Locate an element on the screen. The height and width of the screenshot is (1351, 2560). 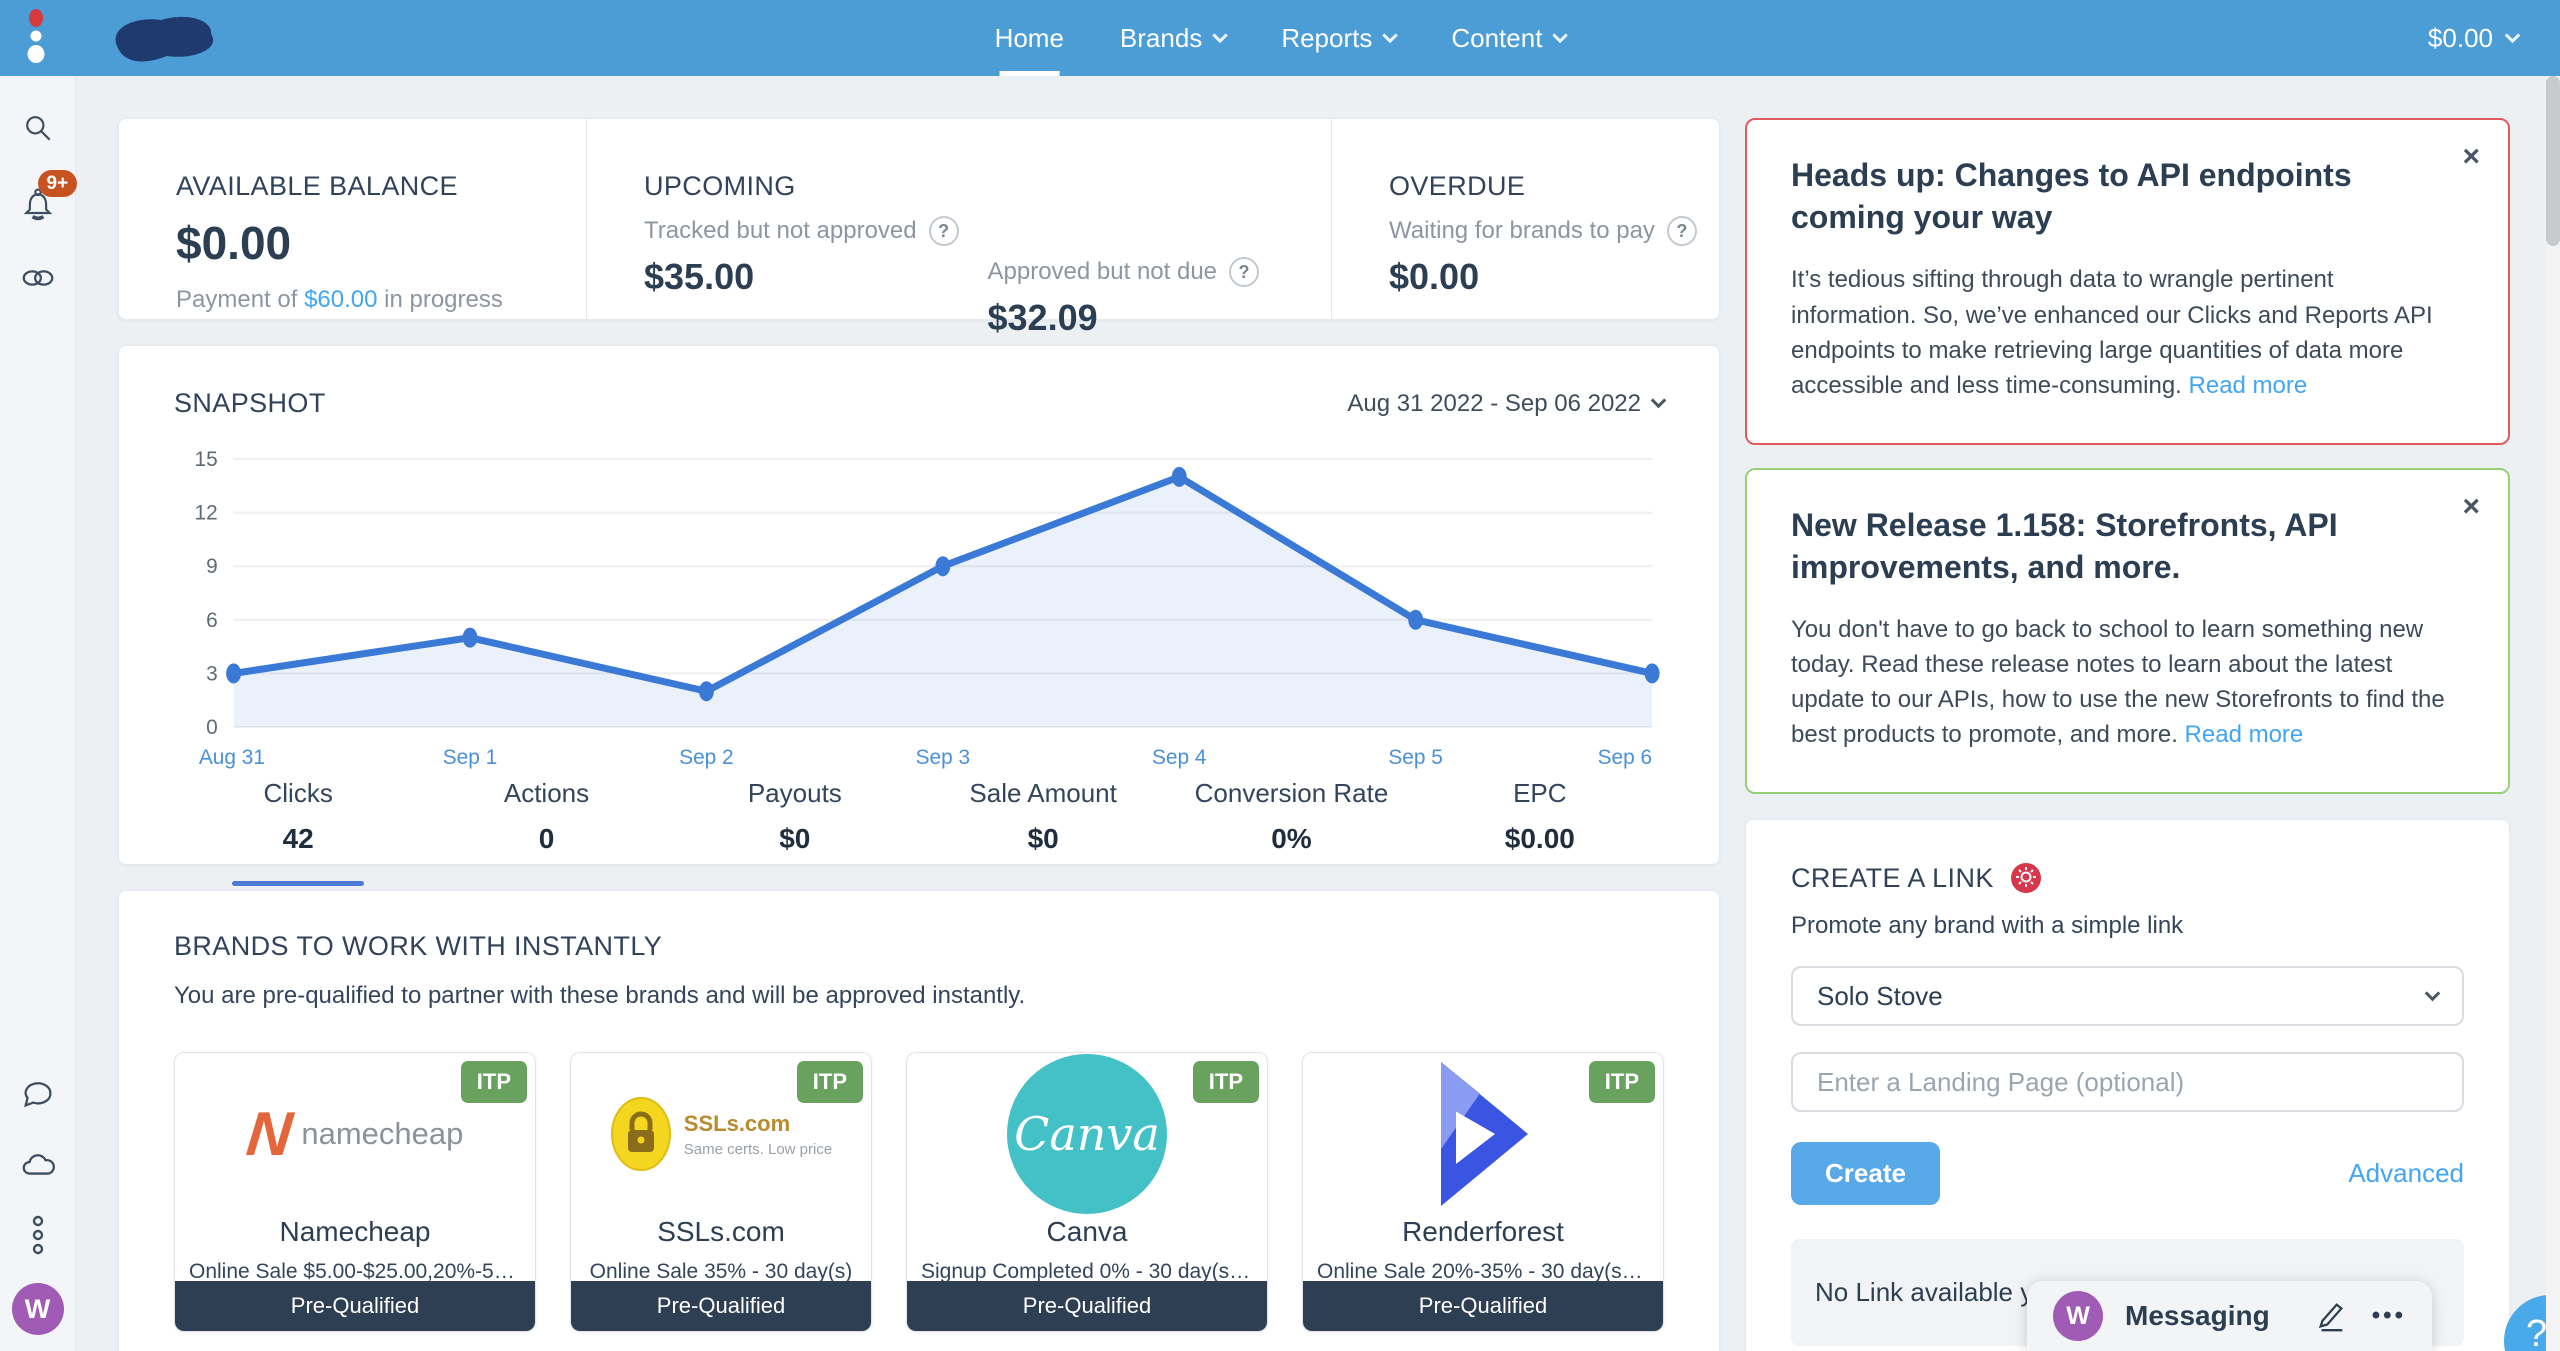
brands-instant-title: BRANDS TO WORK WITH INSTANTLY is located at coordinates (418, 946).